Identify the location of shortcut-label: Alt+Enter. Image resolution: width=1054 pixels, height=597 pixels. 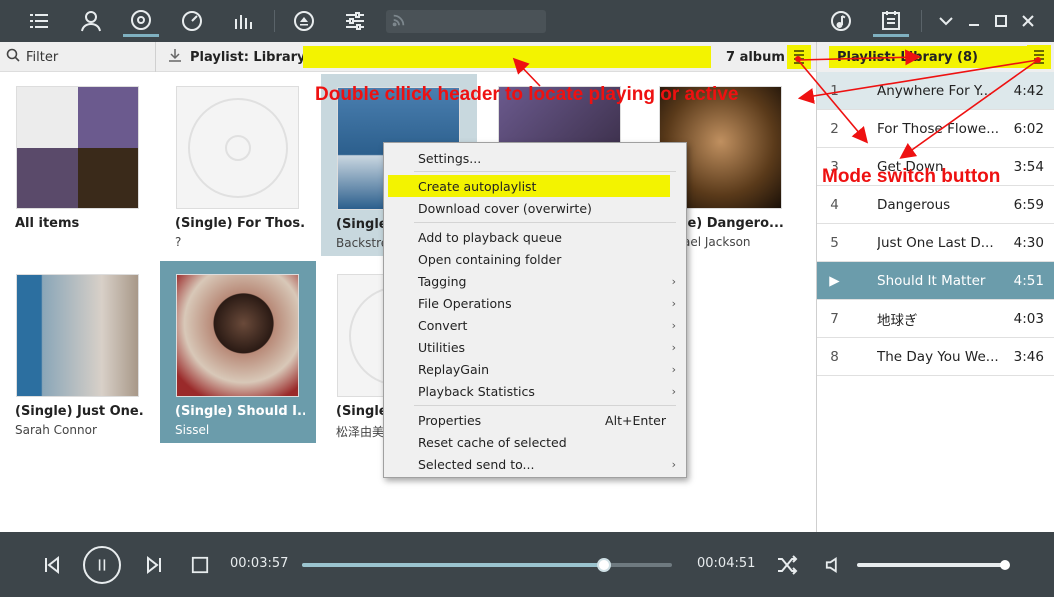
(635, 420).